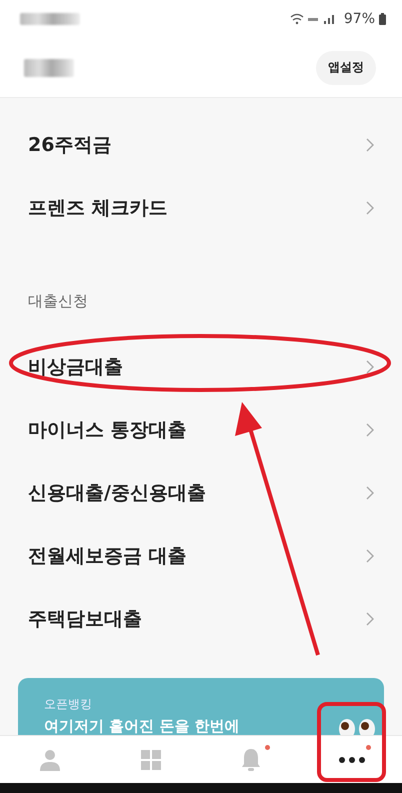 Image resolution: width=402 pixels, height=793 pixels. I want to click on blurred-username, so click(49, 67).